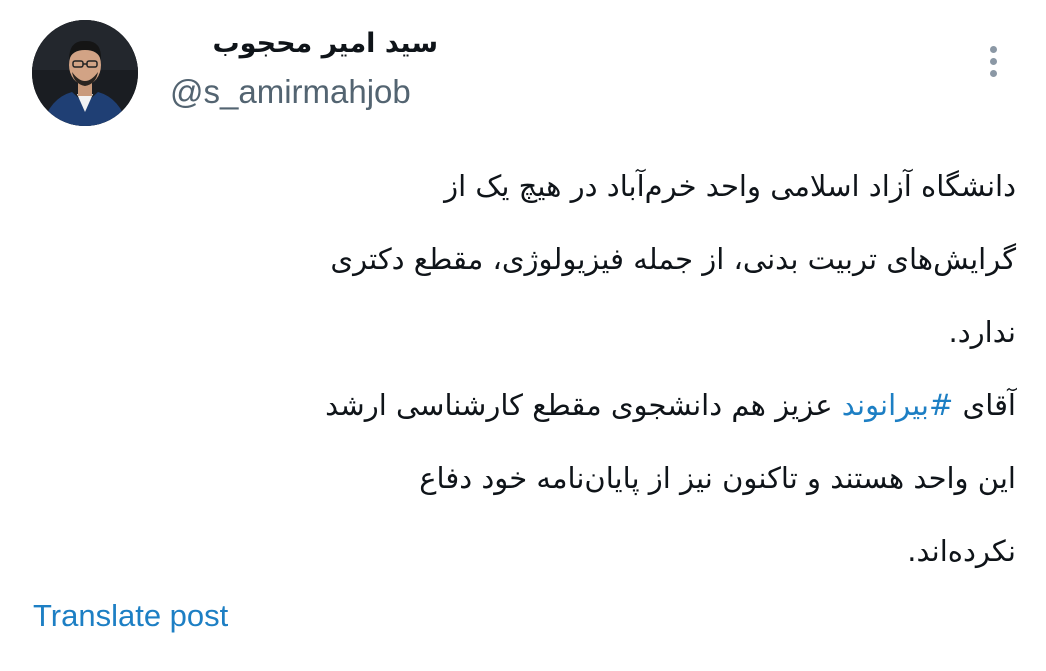  What do you see at coordinates (898, 405) in the screenshot?
I see `hashtag-link: #بیرانوند` at bounding box center [898, 405].